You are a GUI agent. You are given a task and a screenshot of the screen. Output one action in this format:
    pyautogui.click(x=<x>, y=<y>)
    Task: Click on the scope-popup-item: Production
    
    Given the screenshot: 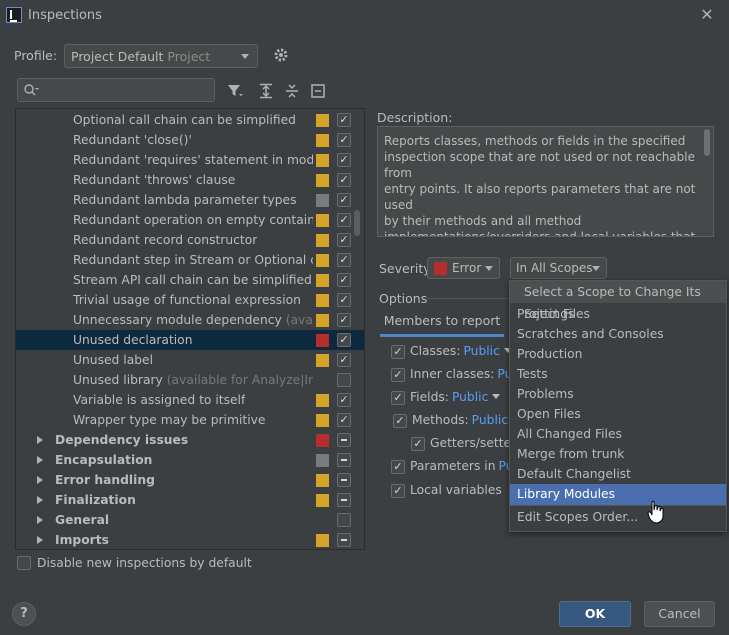 What is the action you would take?
    pyautogui.click(x=618, y=354)
    